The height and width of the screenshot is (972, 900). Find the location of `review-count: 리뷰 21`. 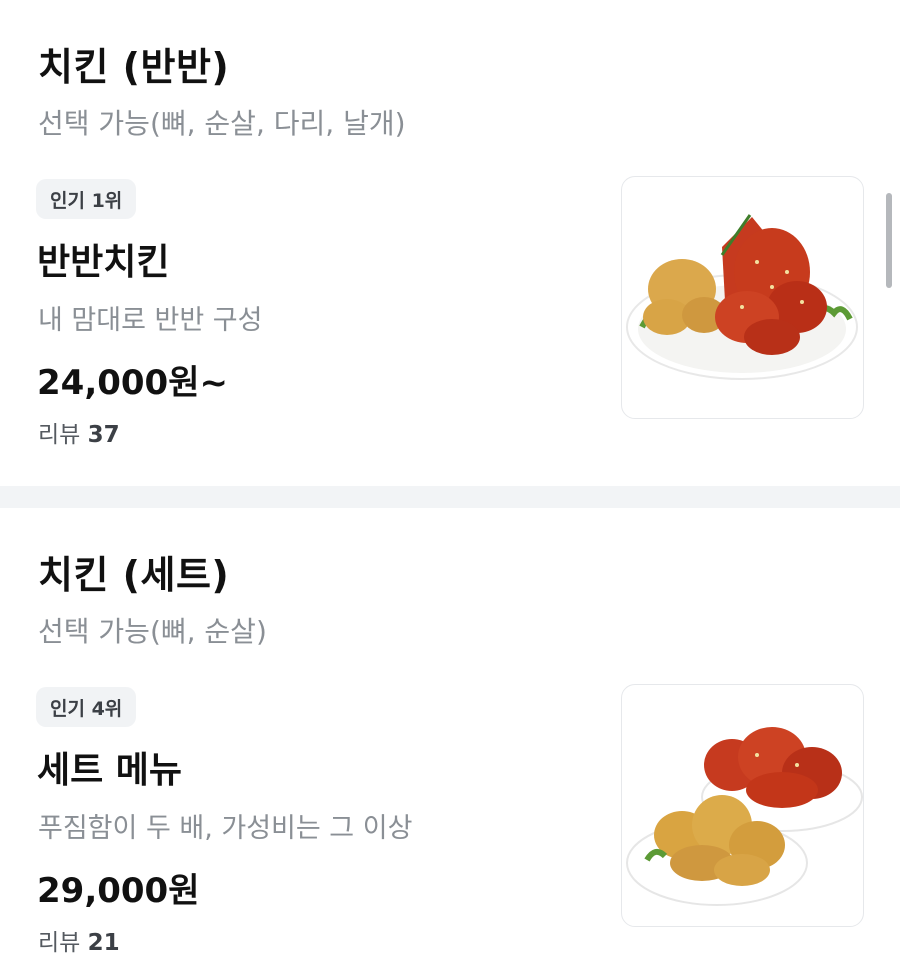

review-count: 리뷰 21 is located at coordinates (79, 940).